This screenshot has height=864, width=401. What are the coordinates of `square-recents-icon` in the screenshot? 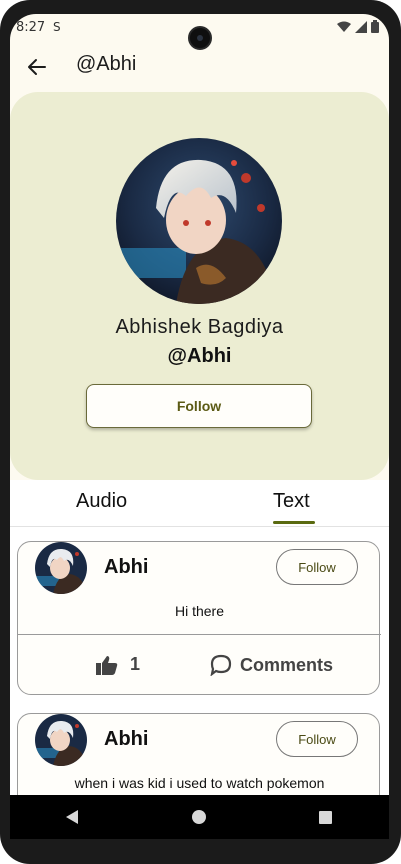 It's located at (326, 817).